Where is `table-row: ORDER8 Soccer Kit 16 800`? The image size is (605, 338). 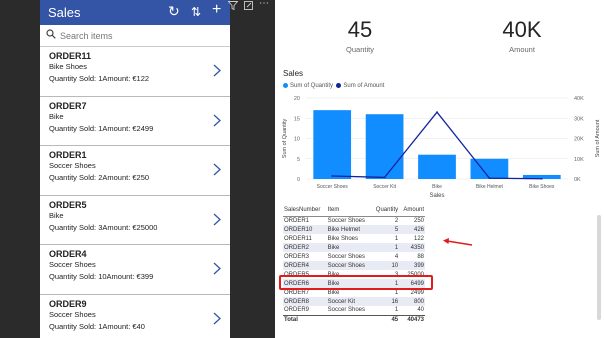
table-row: ORDER8 Soccer Kit 16 800 is located at coordinates (354, 301).